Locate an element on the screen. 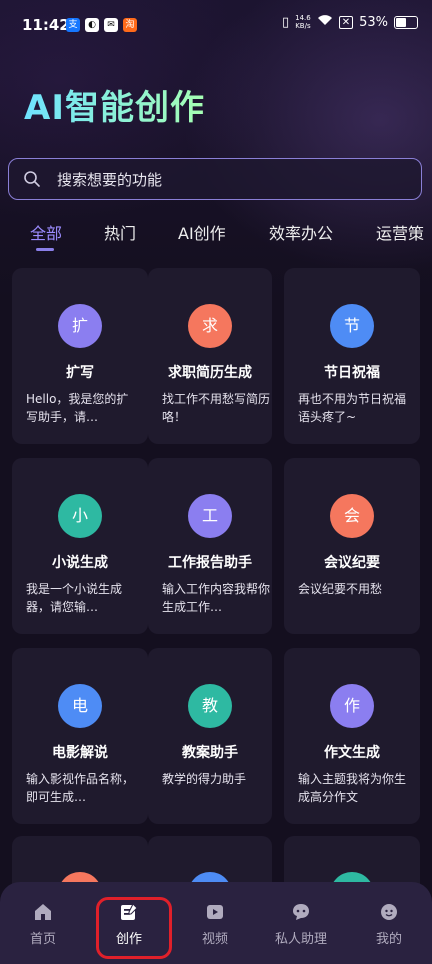 This screenshot has width=432, height=964. card-description: 再也不用为节日祝福语头疼了~ is located at coordinates (352, 408).